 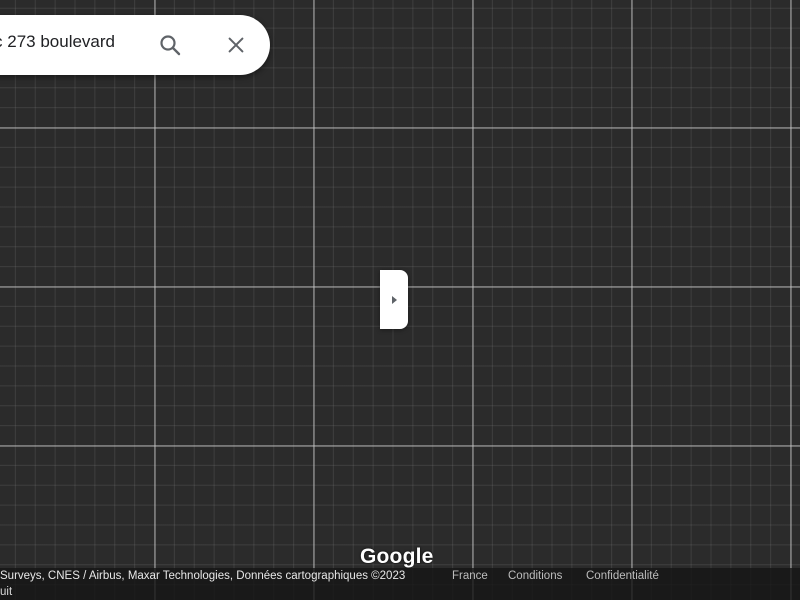 What do you see at coordinates (535, 576) in the screenshot?
I see `terms-link: Conditions` at bounding box center [535, 576].